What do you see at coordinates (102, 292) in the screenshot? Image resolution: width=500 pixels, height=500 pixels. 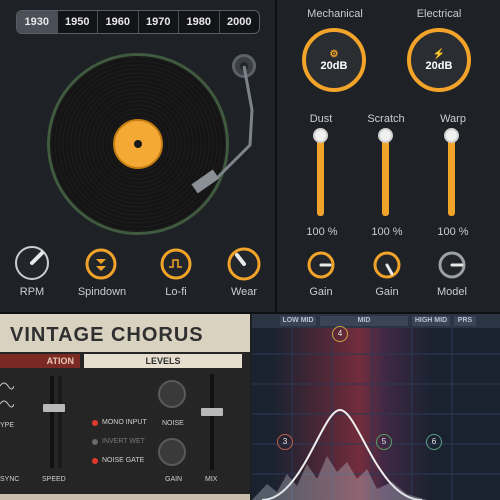 I see `spindown-label: Spindown` at bounding box center [102, 292].